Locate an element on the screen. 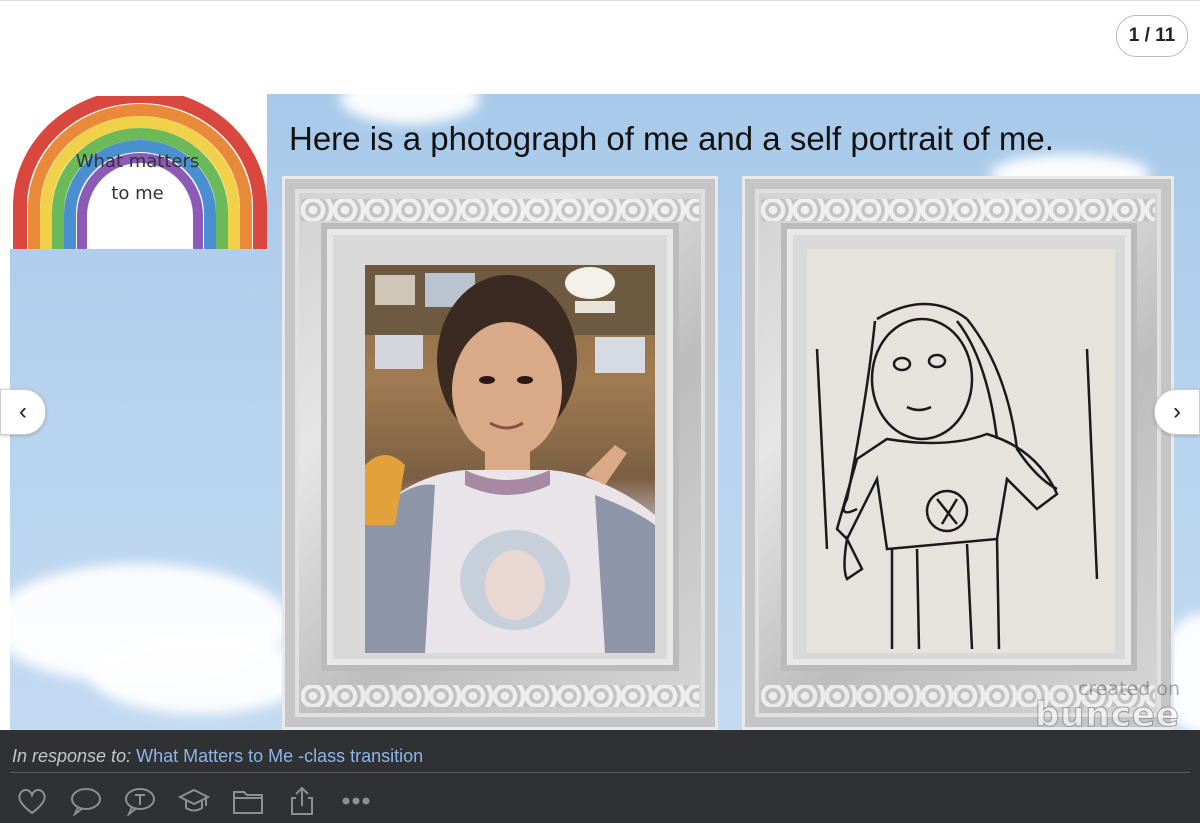  comment-button is located at coordinates (86, 801).